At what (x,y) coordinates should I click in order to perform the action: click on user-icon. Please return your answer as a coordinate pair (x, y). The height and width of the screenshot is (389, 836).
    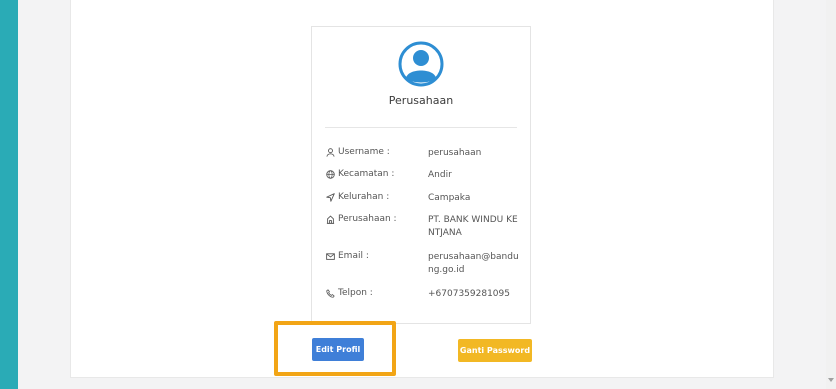
    Looking at the image, I should click on (330, 152).